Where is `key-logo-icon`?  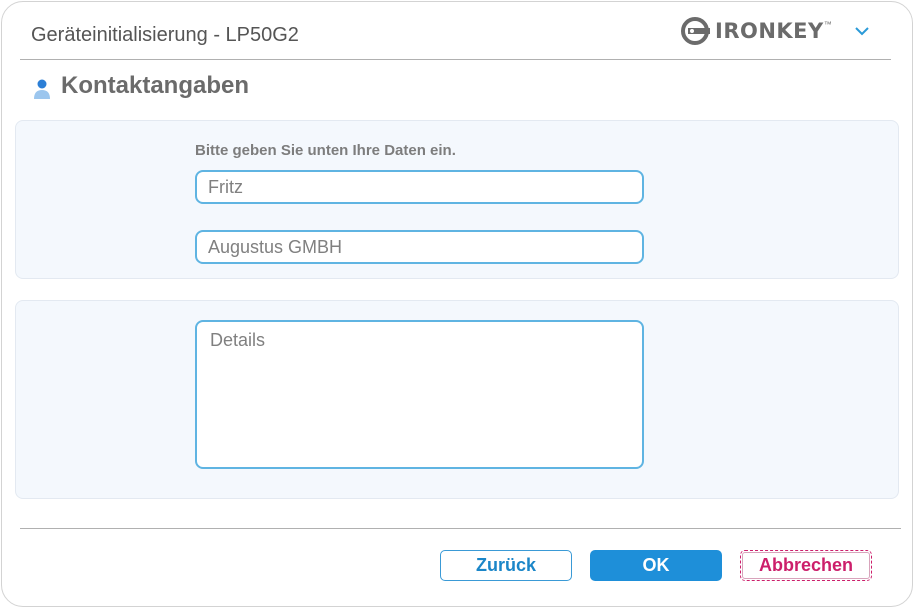 key-logo-icon is located at coordinates (695, 31).